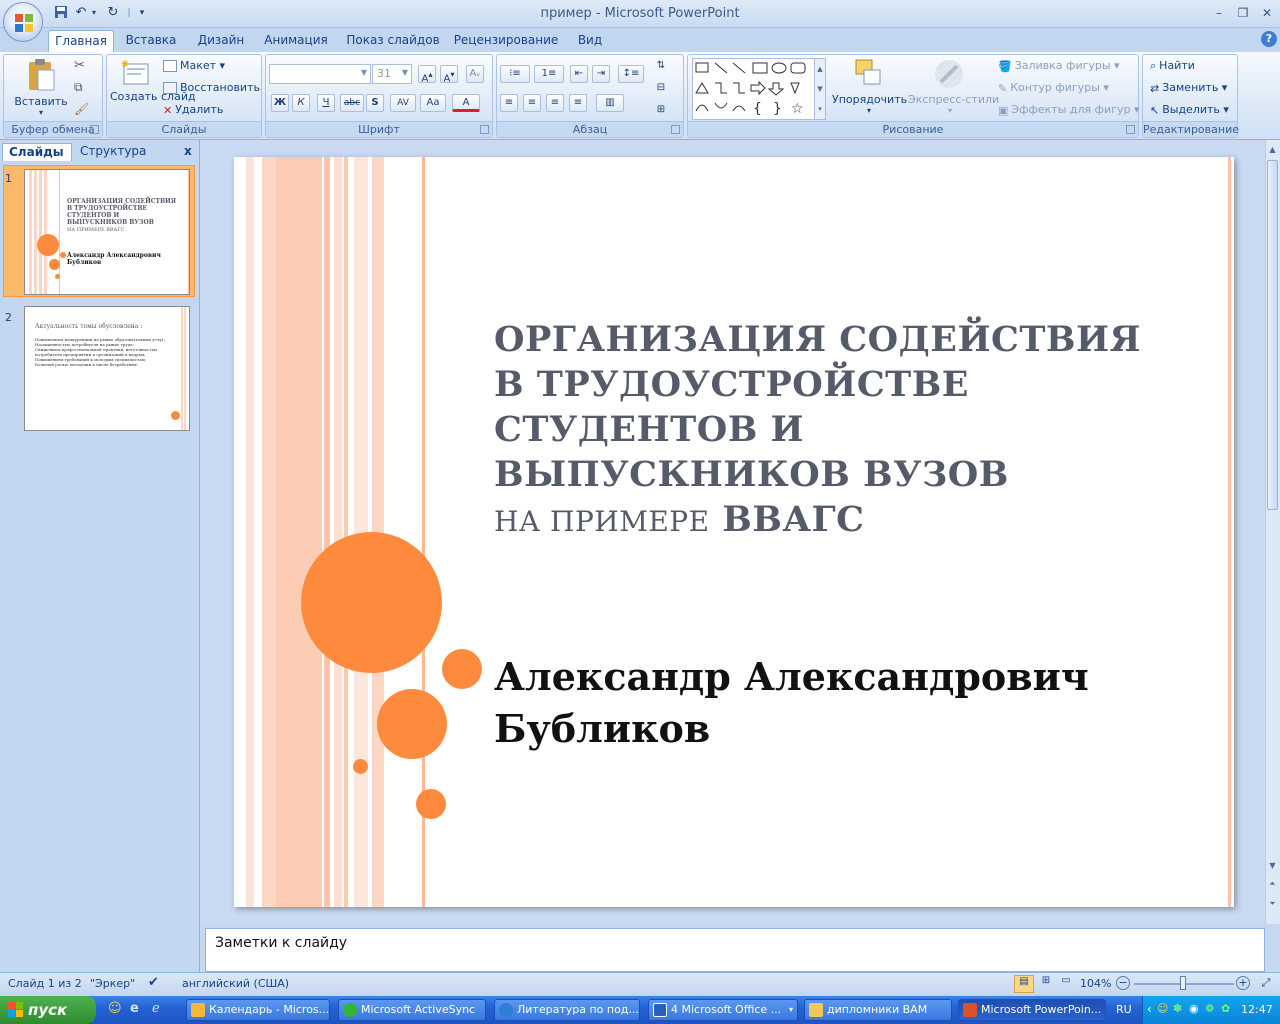  I want to click on tab-slides: Слайды, so click(37, 152).